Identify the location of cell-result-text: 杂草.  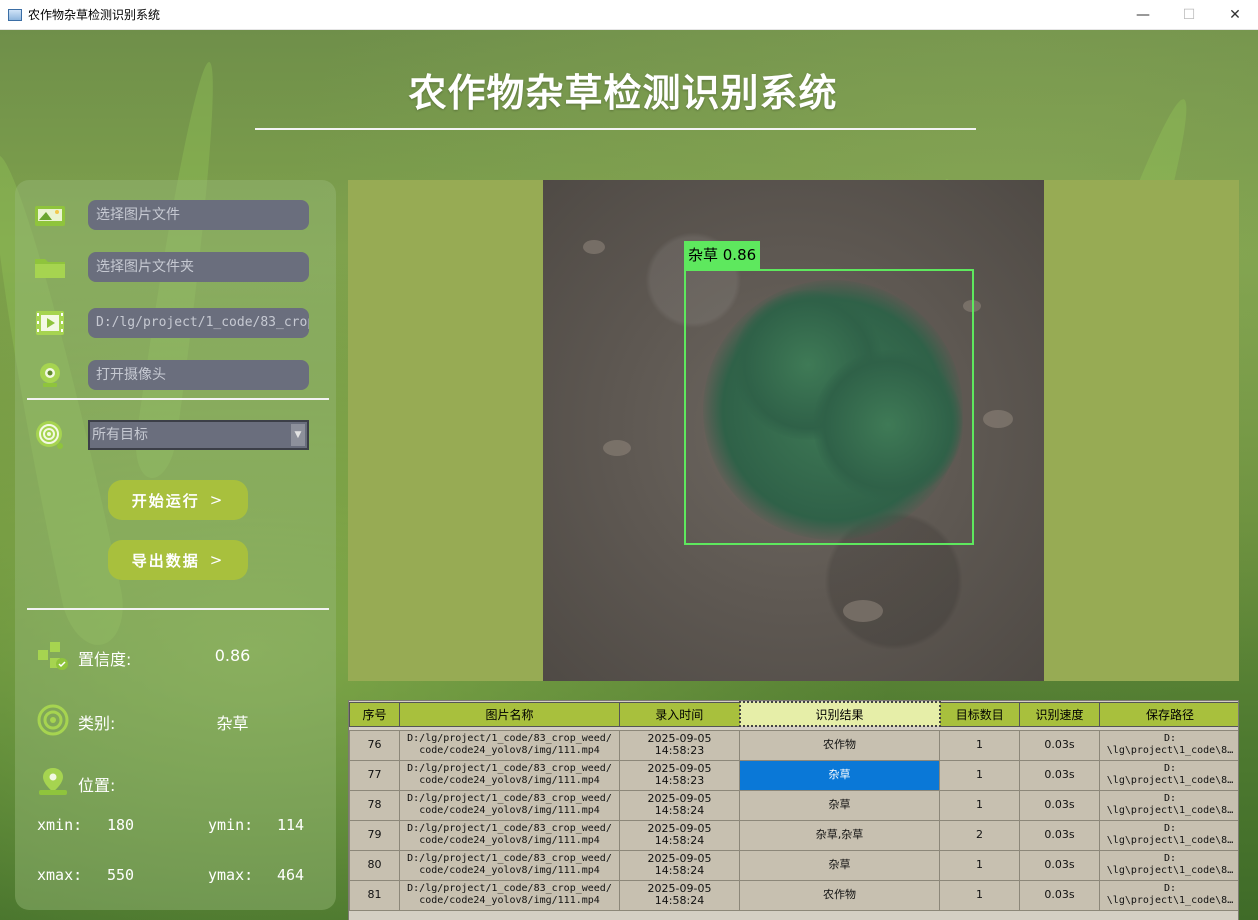
(839, 864).